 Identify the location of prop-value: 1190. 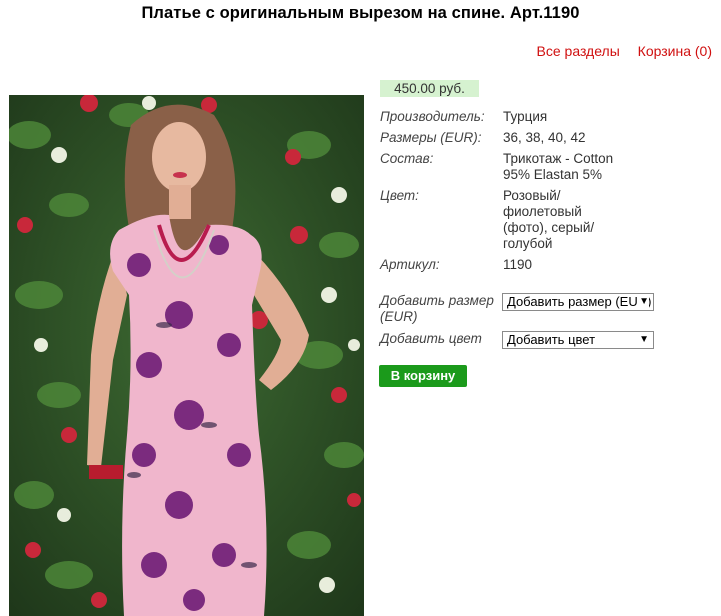
(518, 264).